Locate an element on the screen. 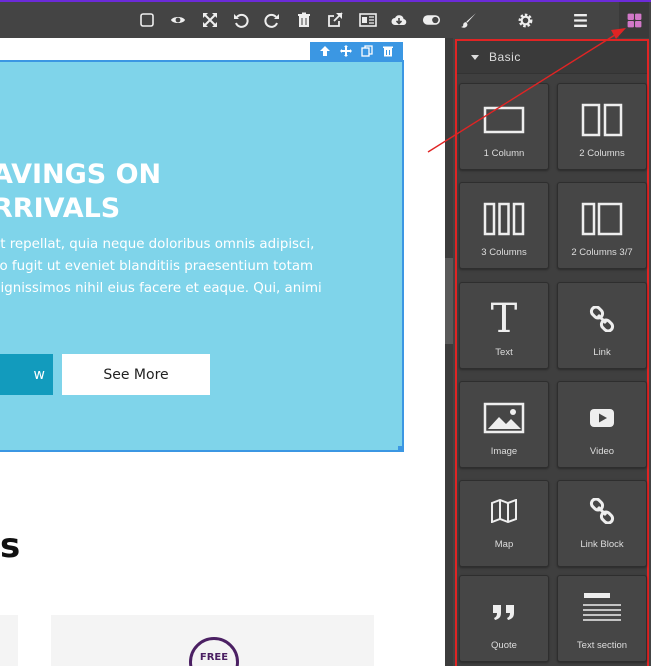 The width and height of the screenshot is (651, 666). two-columns-icon is located at coordinates (602, 120).